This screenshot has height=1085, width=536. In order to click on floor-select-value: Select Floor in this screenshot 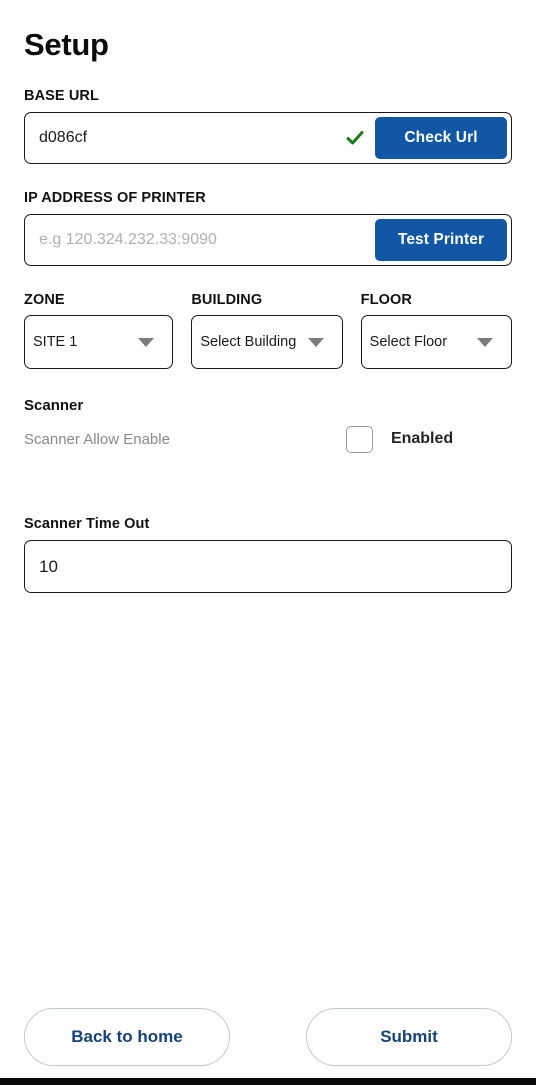, I will do `click(408, 341)`.